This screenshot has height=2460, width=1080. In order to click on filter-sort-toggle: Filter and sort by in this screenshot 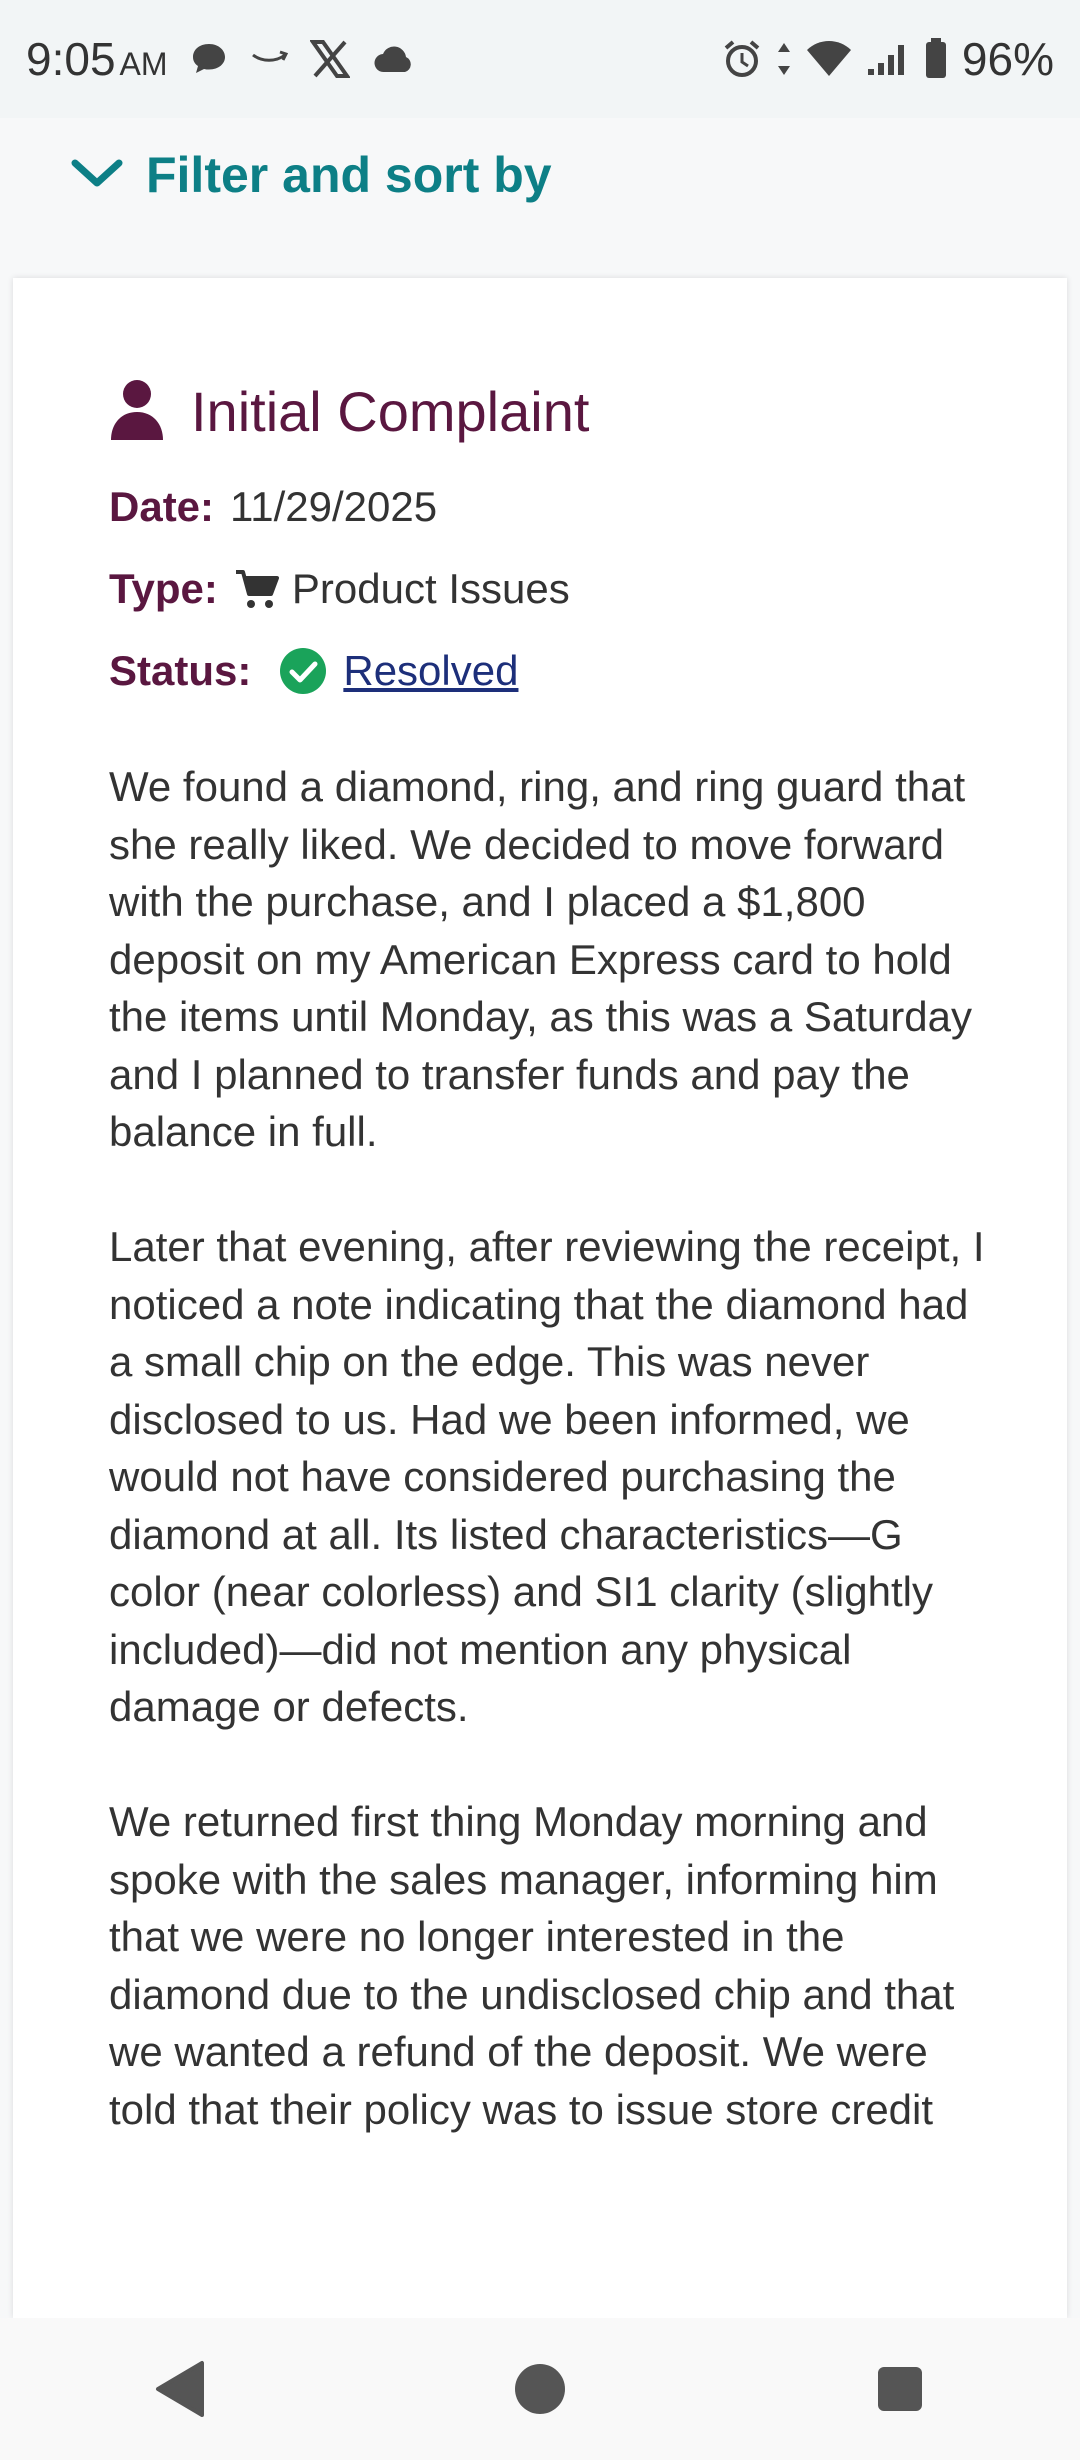, I will do `click(311, 175)`.